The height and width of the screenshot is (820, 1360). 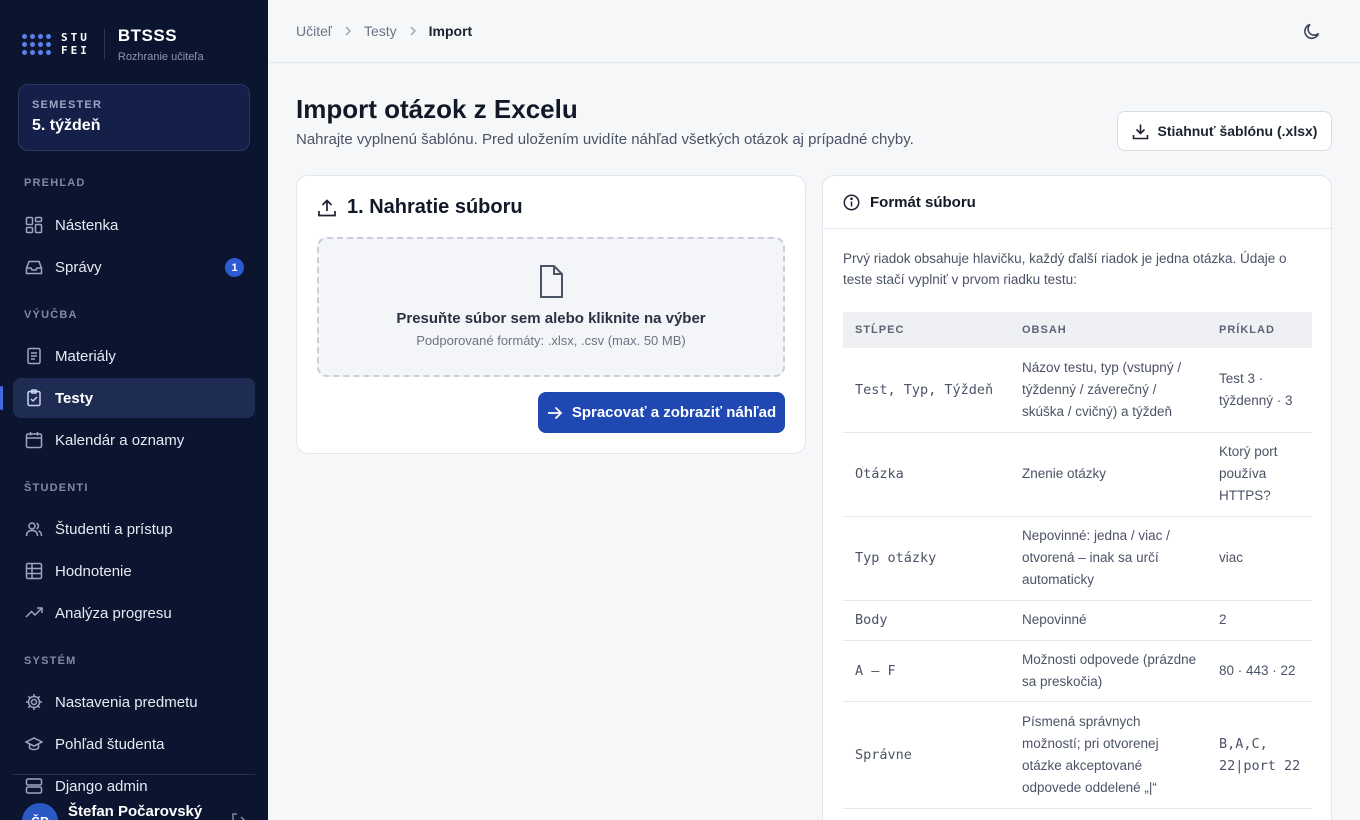 I want to click on dark-mode-moon-icon, so click(x=1313, y=32).